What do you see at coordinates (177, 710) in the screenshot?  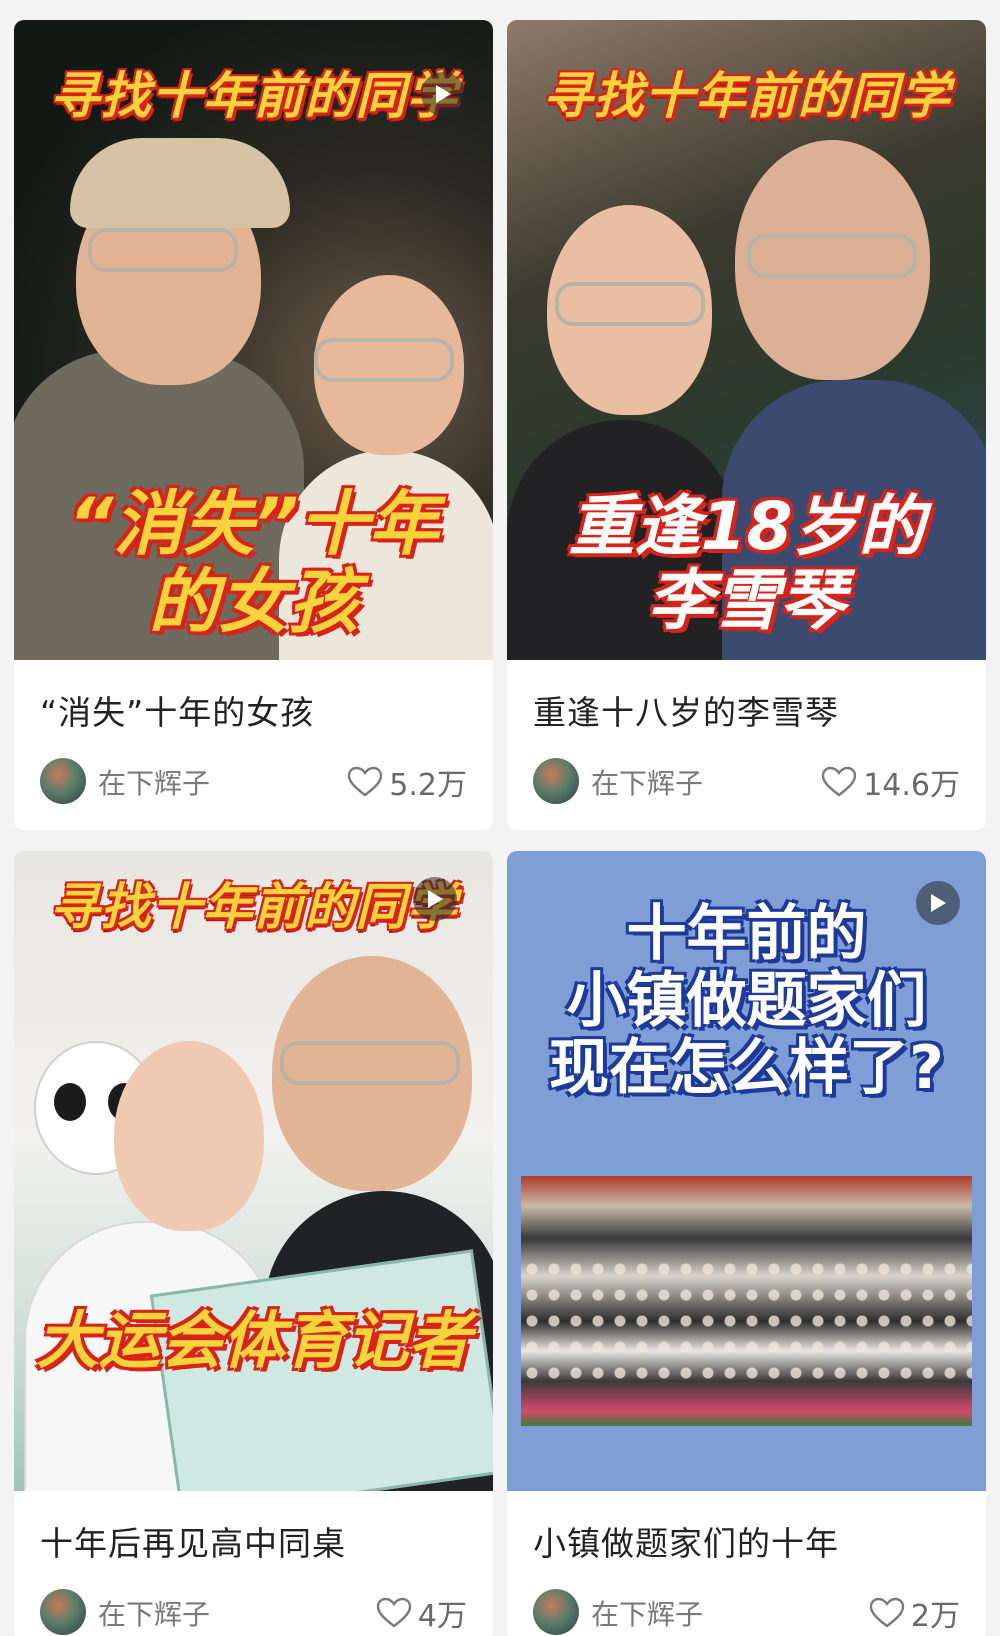 I see `video-title: “消失”十年的女孩` at bounding box center [177, 710].